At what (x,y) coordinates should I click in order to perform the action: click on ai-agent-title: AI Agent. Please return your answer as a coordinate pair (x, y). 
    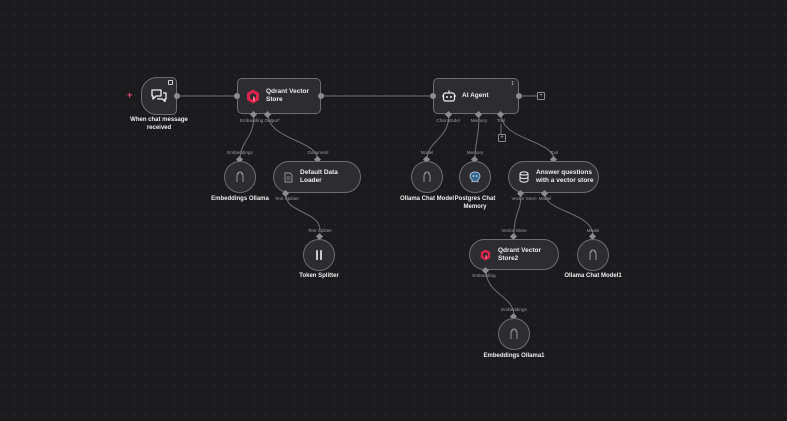
    Looking at the image, I should click on (475, 95).